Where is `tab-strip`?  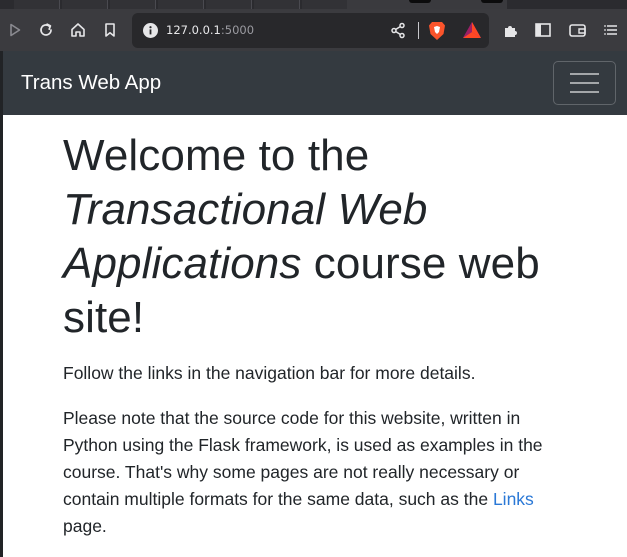 tab-strip is located at coordinates (313, 4).